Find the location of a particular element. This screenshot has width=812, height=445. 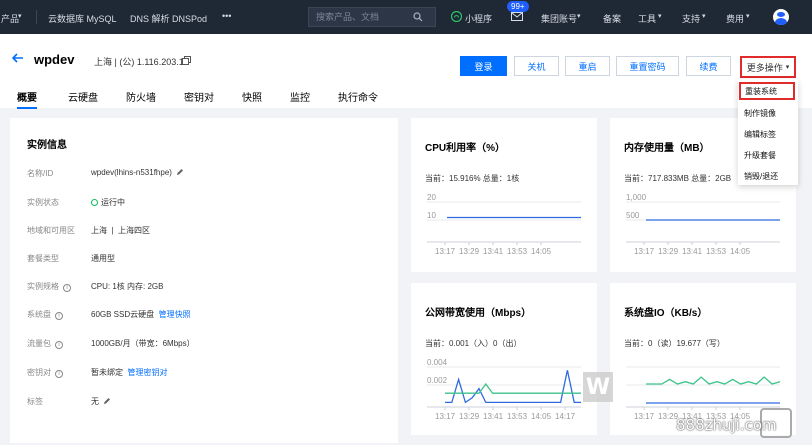

traffic-info-icon: i is located at coordinates (59, 345).